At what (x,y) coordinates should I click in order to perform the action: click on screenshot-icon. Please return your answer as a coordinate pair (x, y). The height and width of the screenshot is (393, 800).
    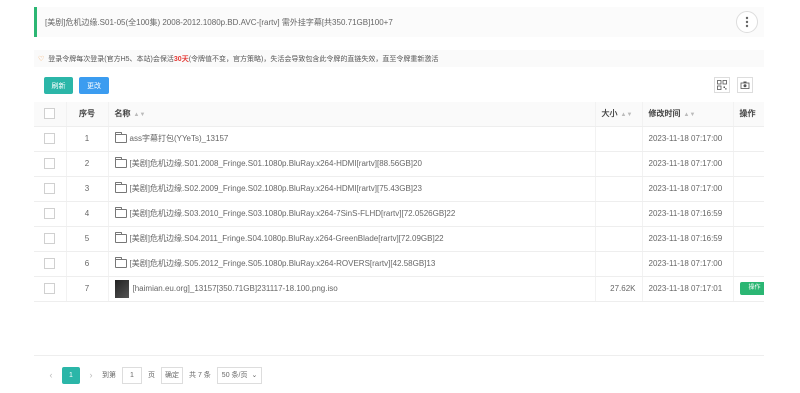
    Looking at the image, I should click on (745, 85).